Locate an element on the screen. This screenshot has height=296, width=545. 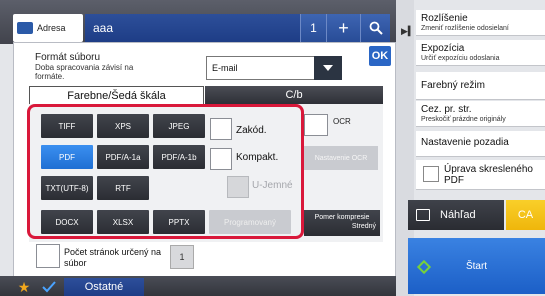
rp-exposure: Expozícia Určiť expozíciu odoslania is located at coordinates (480, 53).